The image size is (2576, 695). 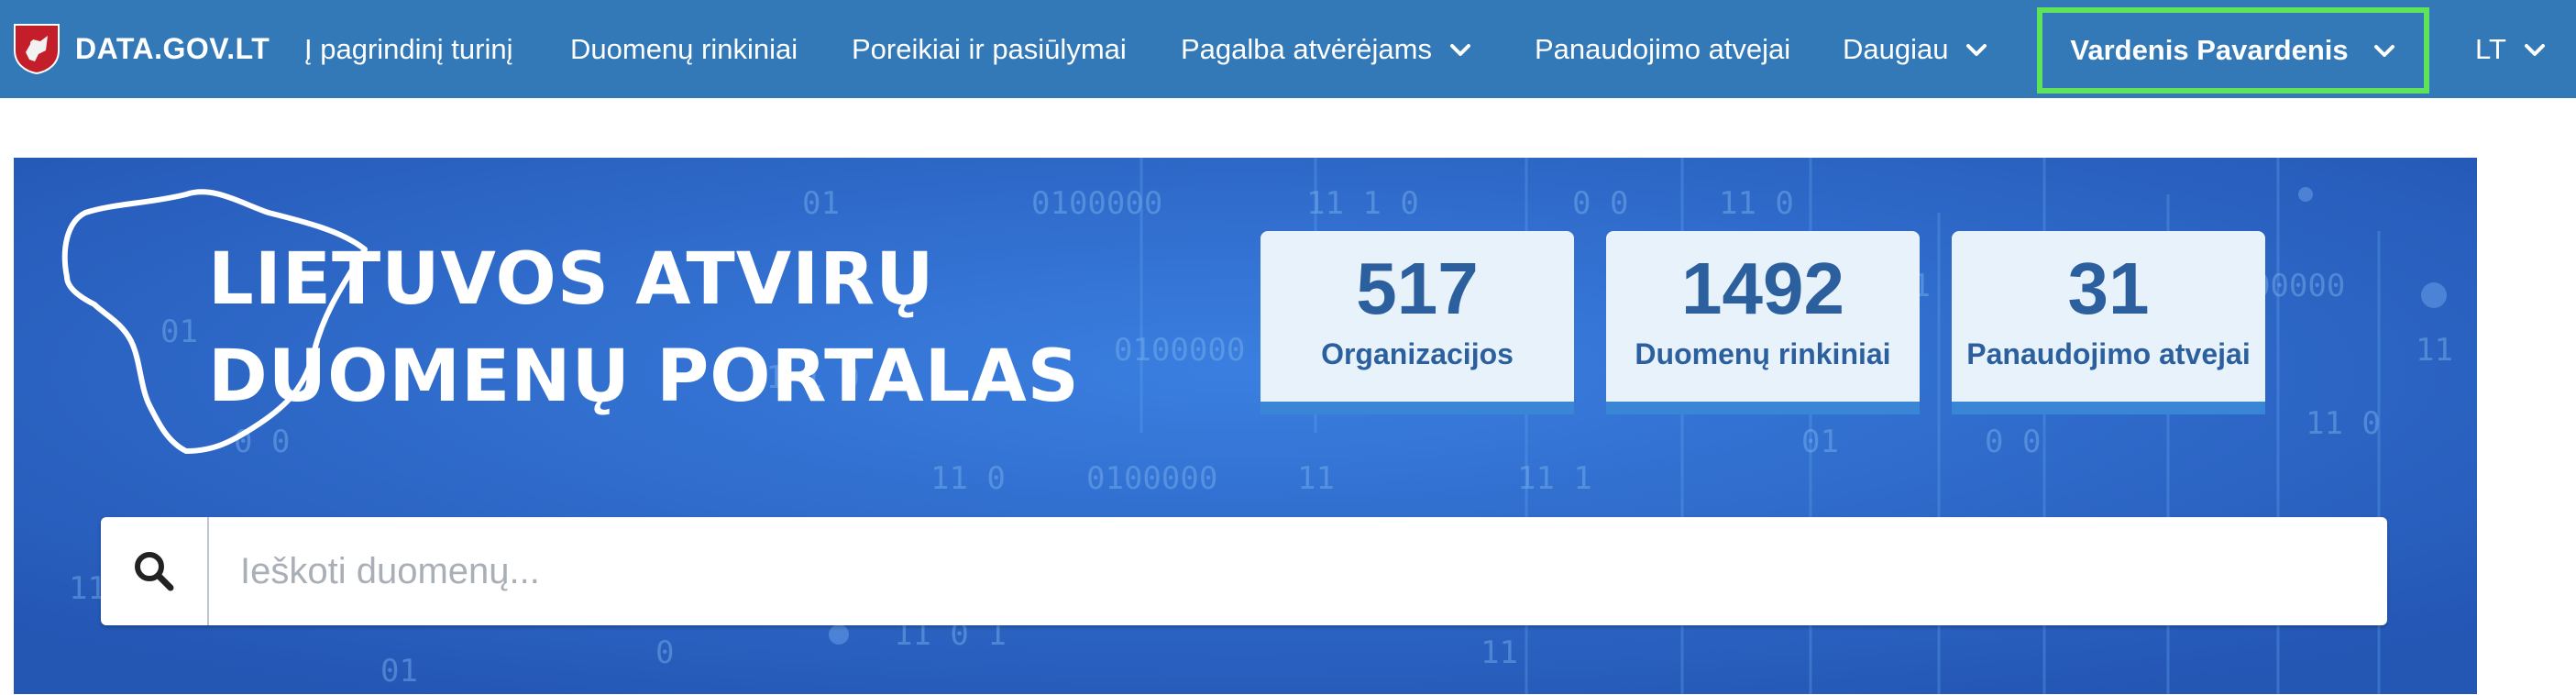 I want to click on stat-value: 1492, so click(x=1762, y=288).